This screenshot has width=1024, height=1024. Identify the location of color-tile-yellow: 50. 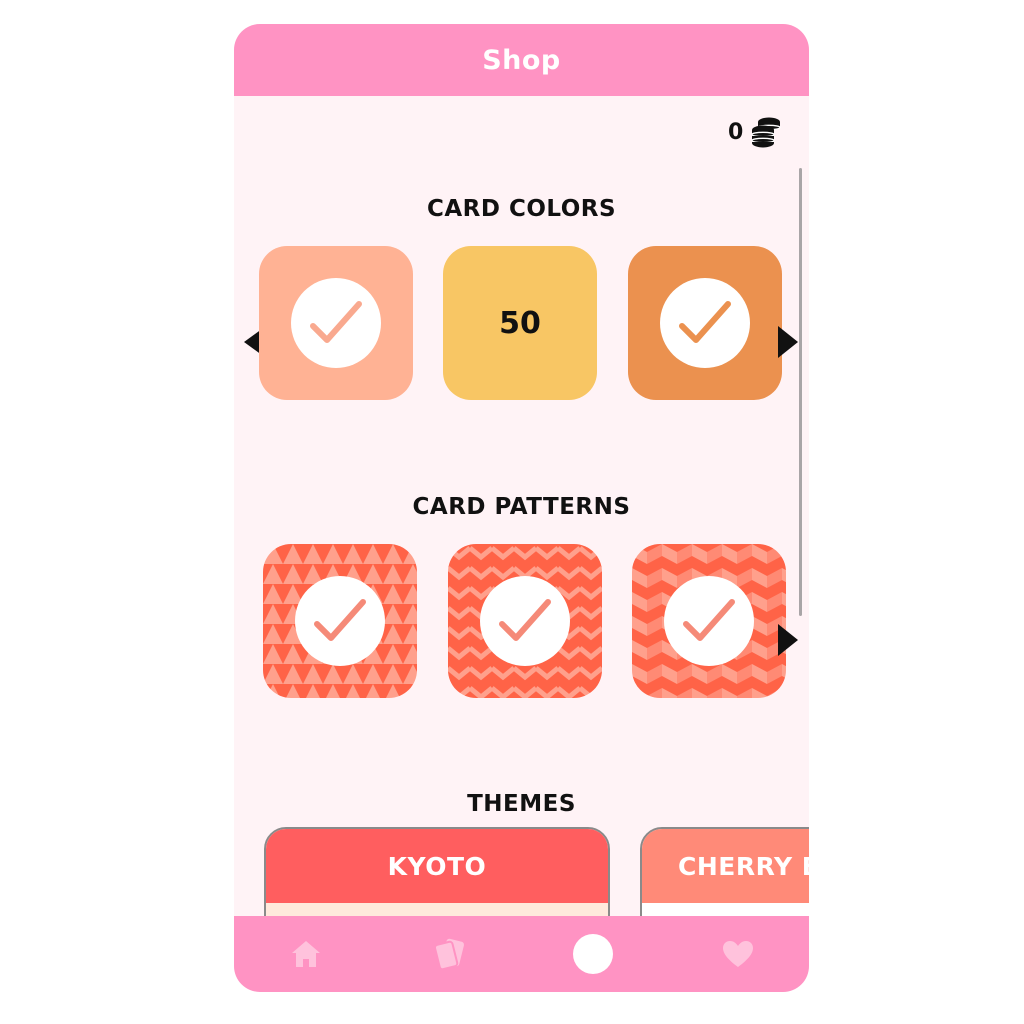
(520, 323).